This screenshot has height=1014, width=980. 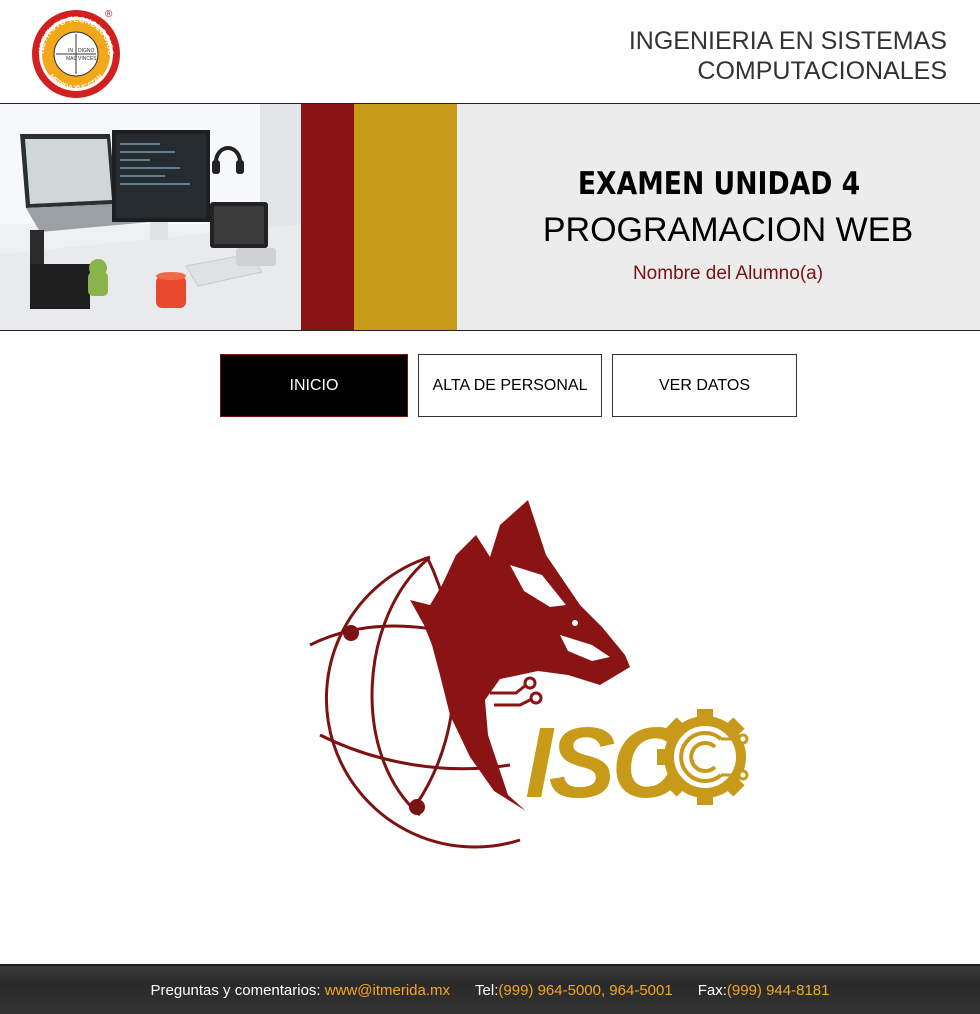 What do you see at coordinates (719, 184) in the screenshot?
I see `exam-title: EXAMEN UNIDAD 4` at bounding box center [719, 184].